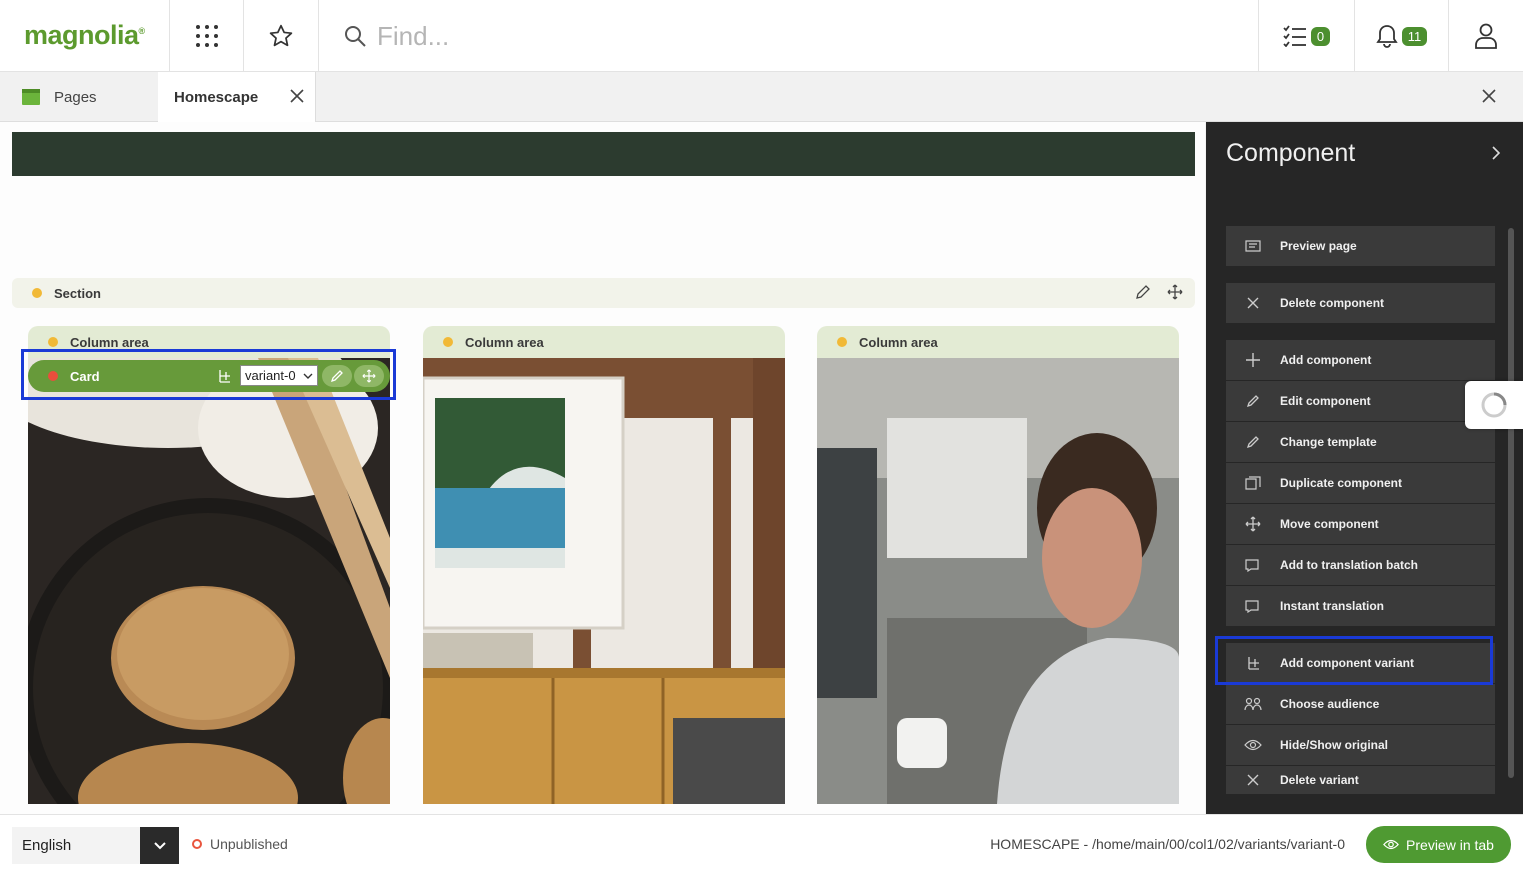 This screenshot has width=1523, height=871. What do you see at coordinates (1294, 36) in the screenshot?
I see `task-list-icon` at bounding box center [1294, 36].